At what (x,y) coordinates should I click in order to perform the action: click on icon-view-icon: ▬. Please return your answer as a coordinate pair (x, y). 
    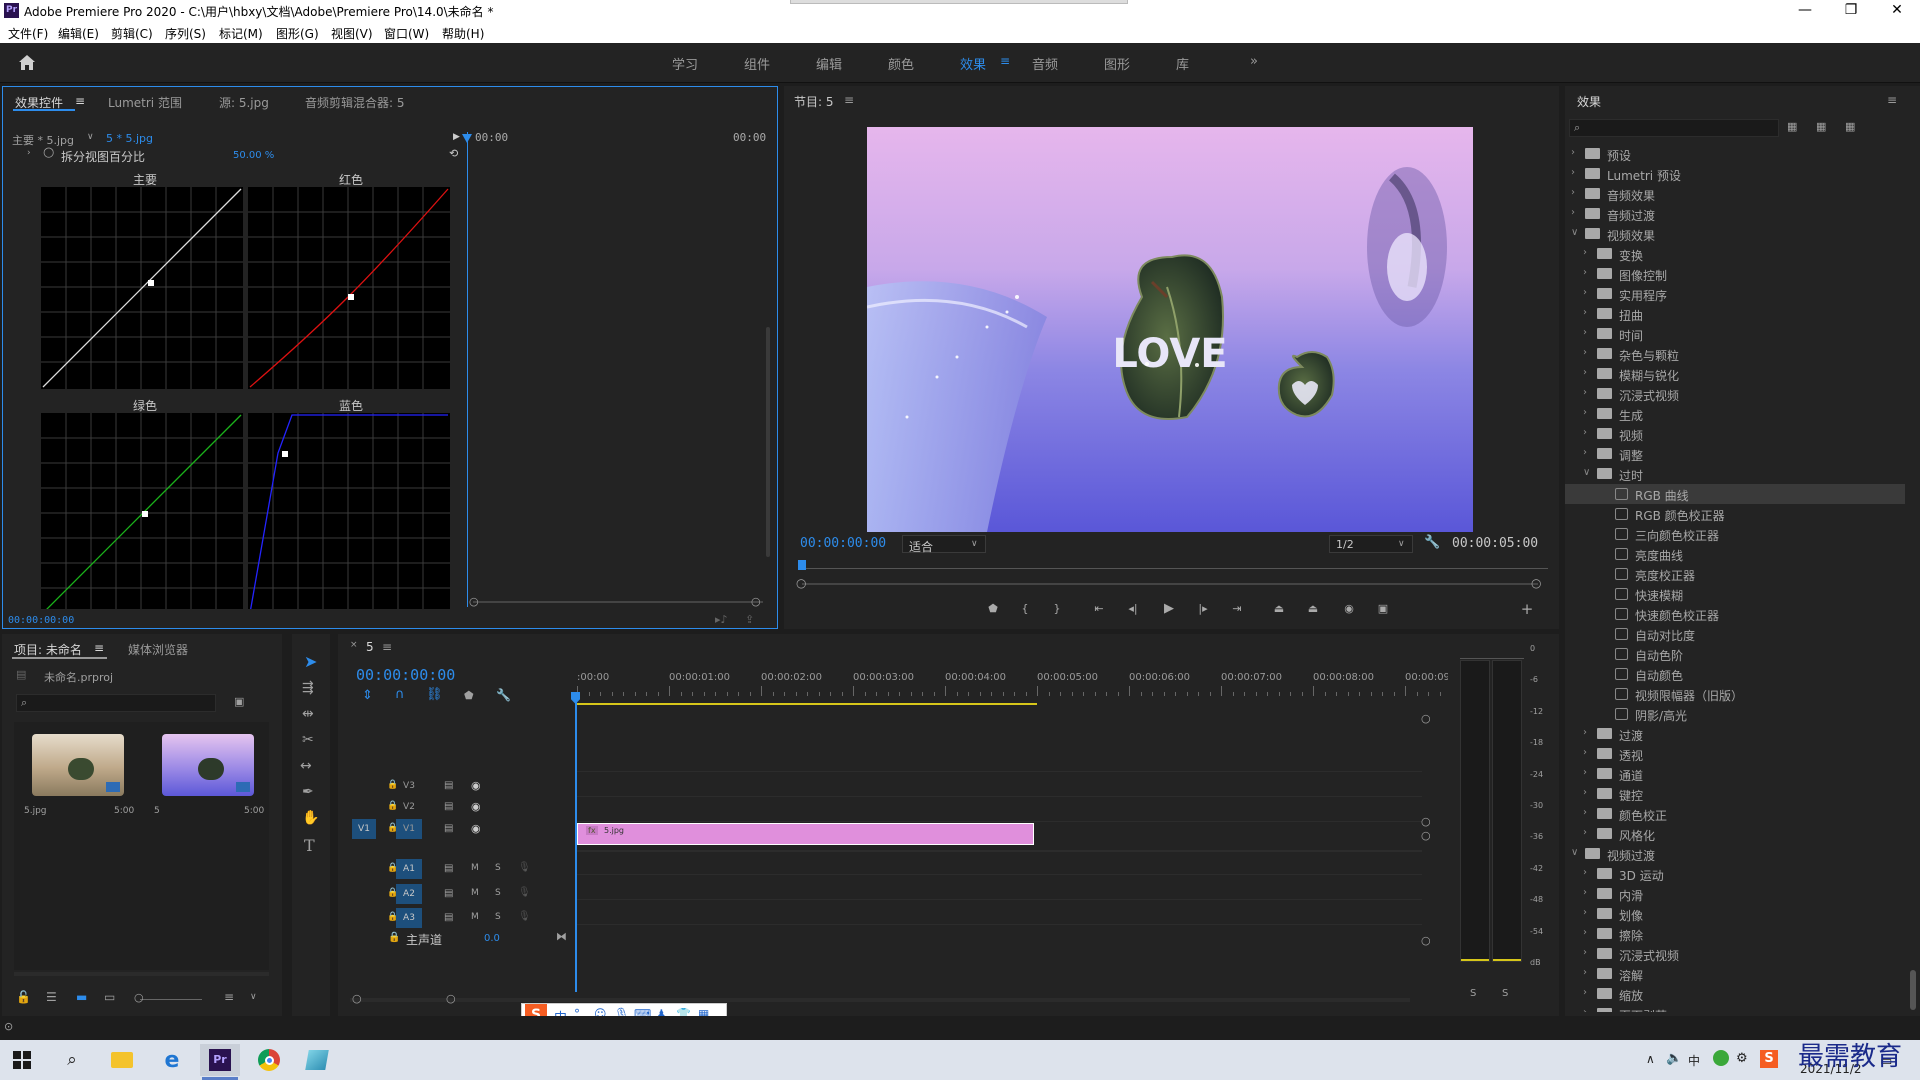
    Looking at the image, I should click on (81, 997).